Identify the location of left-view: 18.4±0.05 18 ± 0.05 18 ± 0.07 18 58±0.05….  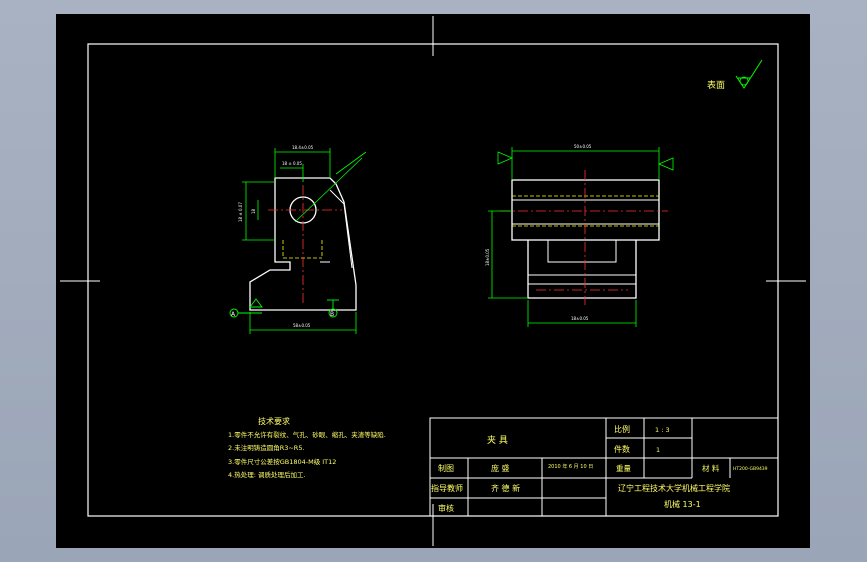
(298, 239).